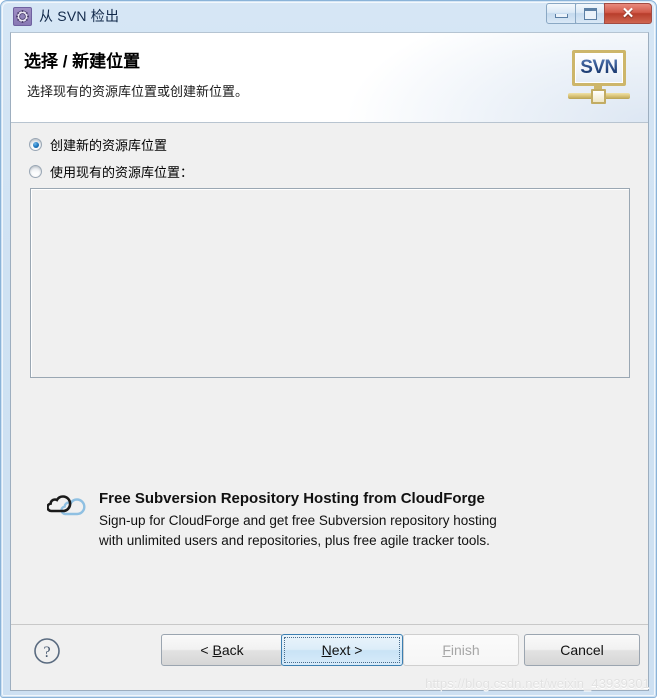 This screenshot has width=657, height=698. What do you see at coordinates (82, 61) in the screenshot?
I see `page-title: 选择 / 新建位置` at bounding box center [82, 61].